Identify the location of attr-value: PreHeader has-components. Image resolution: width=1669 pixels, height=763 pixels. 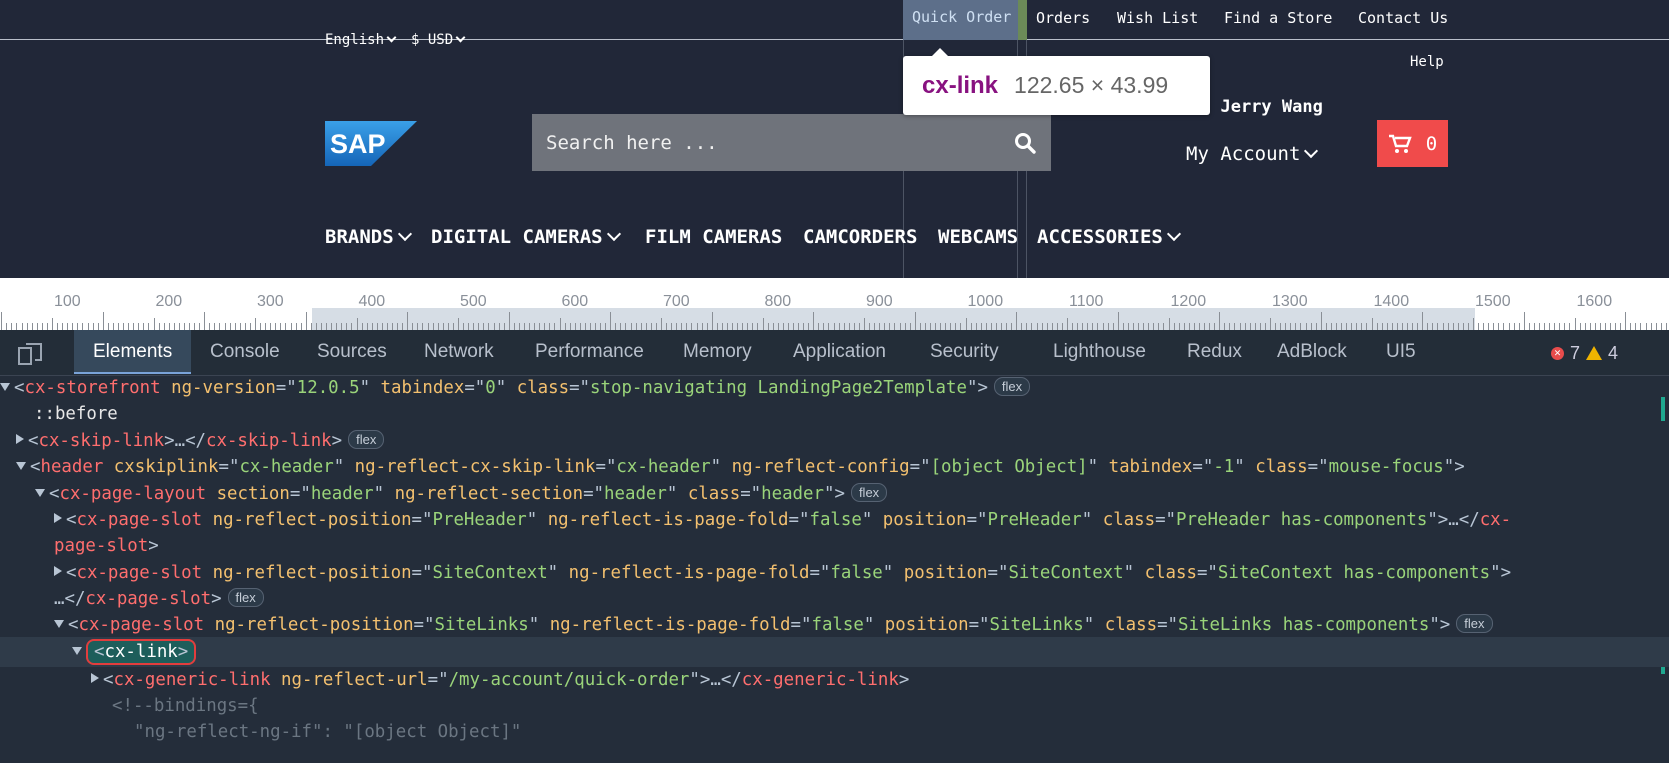
(1301, 520).